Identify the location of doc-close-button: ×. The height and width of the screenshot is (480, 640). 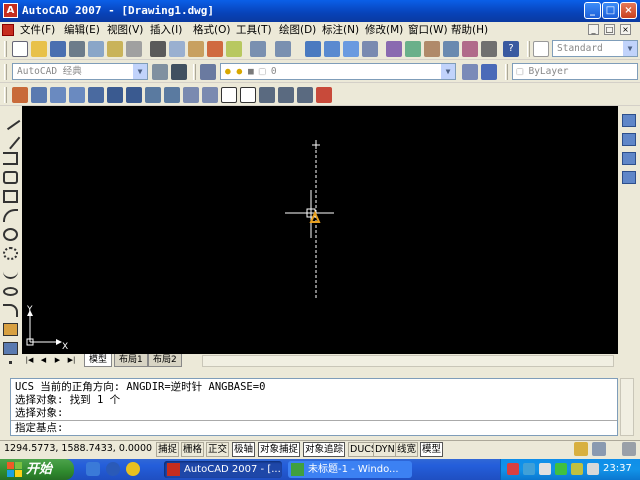
(625, 29).